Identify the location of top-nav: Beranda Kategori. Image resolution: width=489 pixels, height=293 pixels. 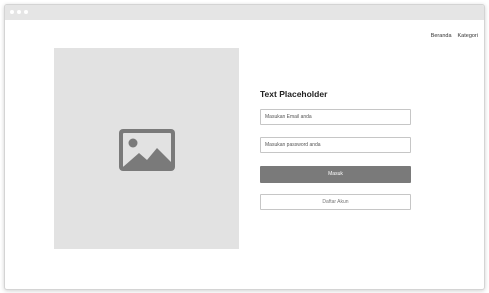
(454, 36).